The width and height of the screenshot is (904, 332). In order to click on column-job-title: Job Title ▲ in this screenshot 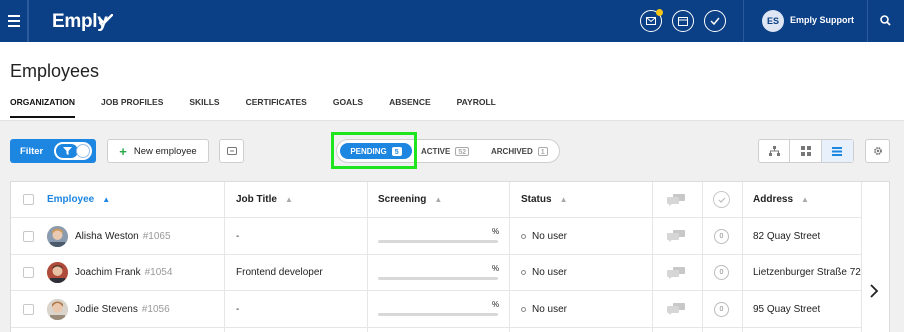, I will do `click(264, 199)`.